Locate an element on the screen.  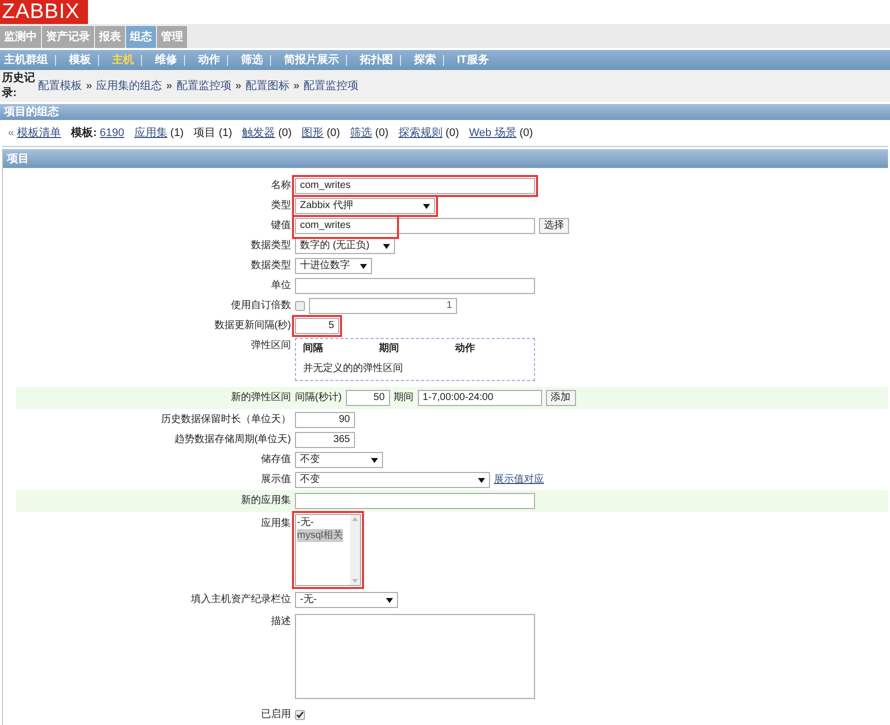
history-link: 应用集的组态 is located at coordinates (129, 86).